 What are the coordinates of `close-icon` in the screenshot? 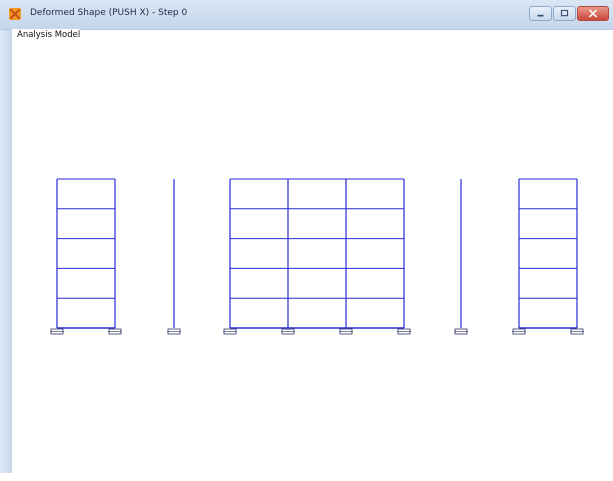 It's located at (593, 13).